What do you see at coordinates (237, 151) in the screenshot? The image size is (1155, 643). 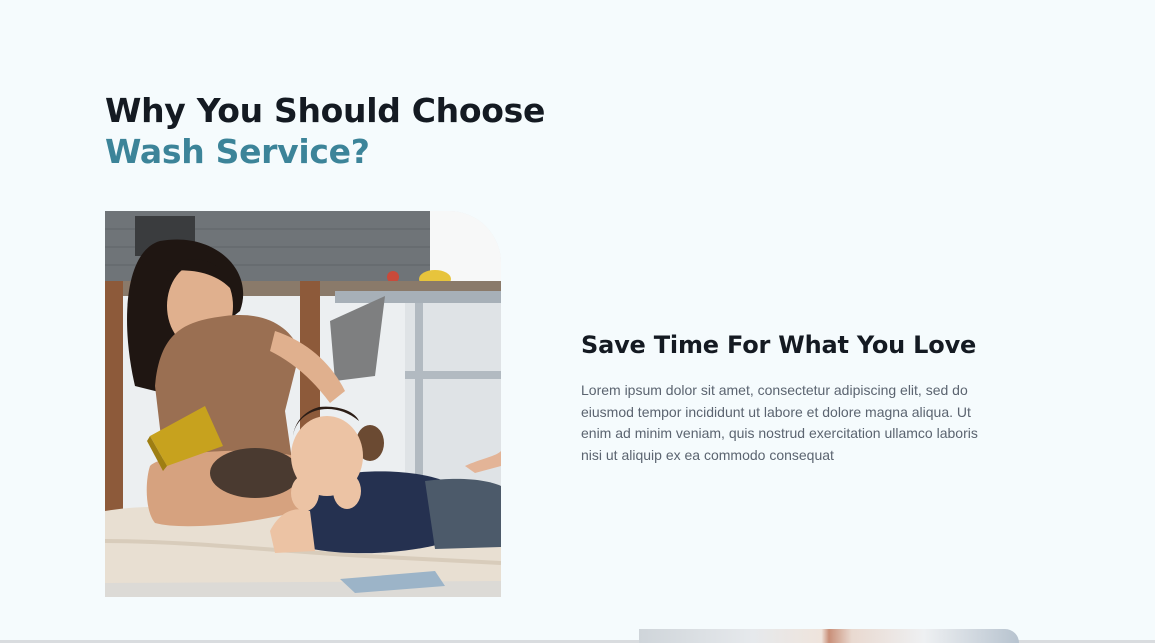 I see `section-heading-accent: Wash Service?` at bounding box center [237, 151].